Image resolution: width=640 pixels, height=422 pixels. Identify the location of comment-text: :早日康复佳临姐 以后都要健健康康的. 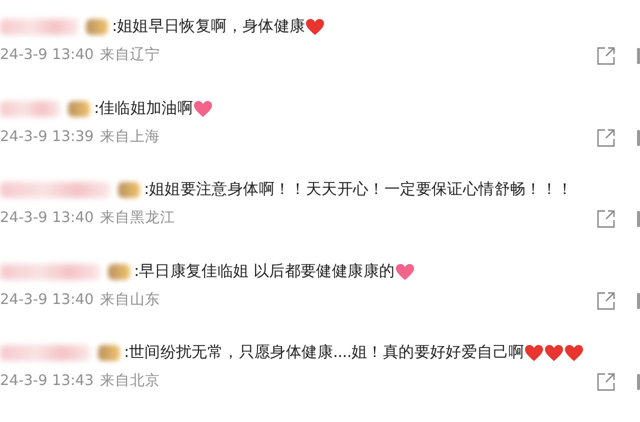
(264, 271).